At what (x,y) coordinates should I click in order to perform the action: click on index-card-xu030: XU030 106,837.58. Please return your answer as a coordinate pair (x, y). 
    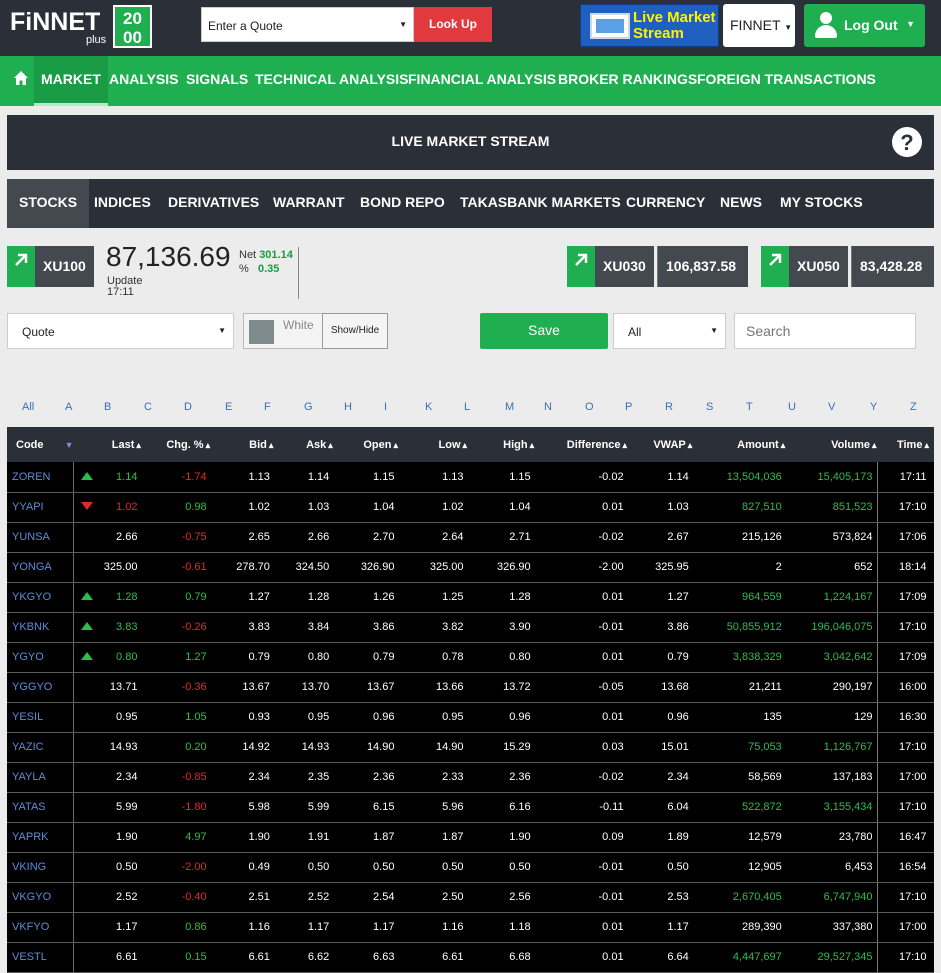
    Looking at the image, I should click on (657, 266).